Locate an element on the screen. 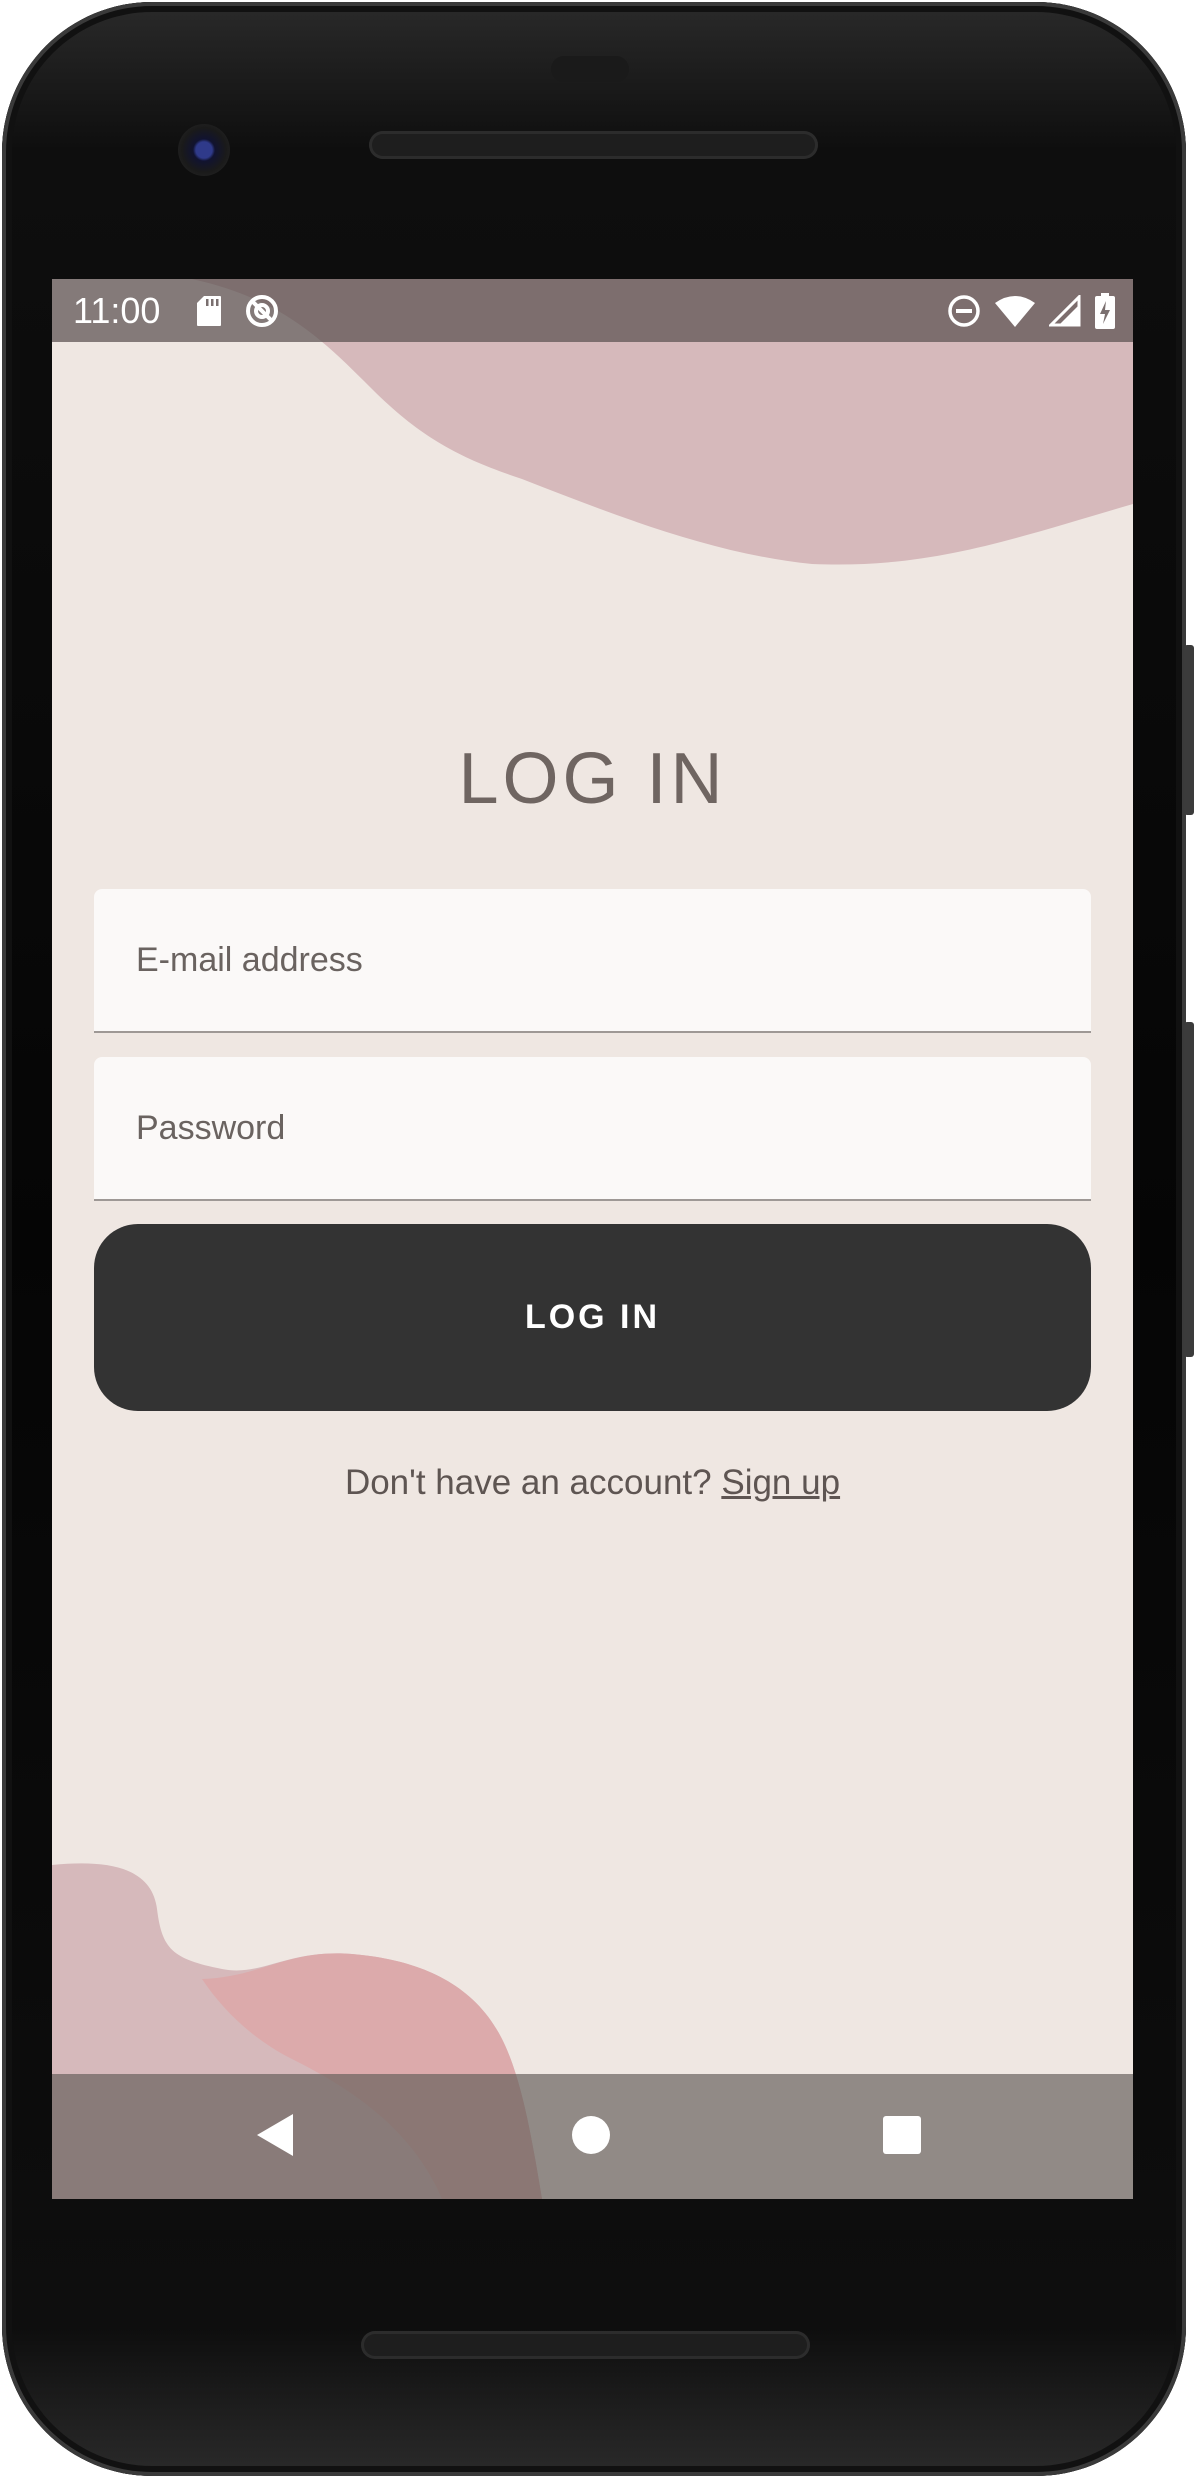 The width and height of the screenshot is (1194, 2480). password-field is located at coordinates (592, 1129).